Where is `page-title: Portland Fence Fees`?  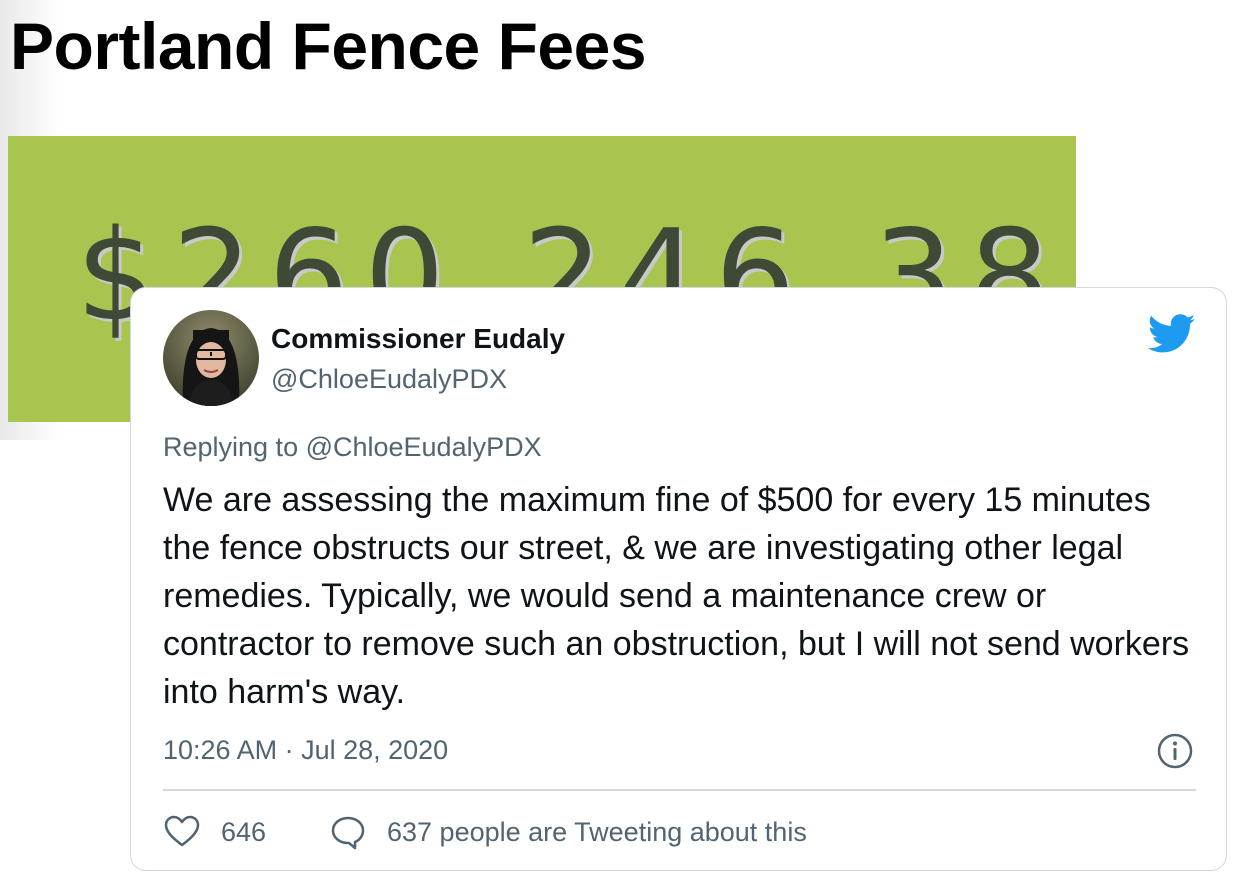
page-title: Portland Fence Fees is located at coordinates (328, 46).